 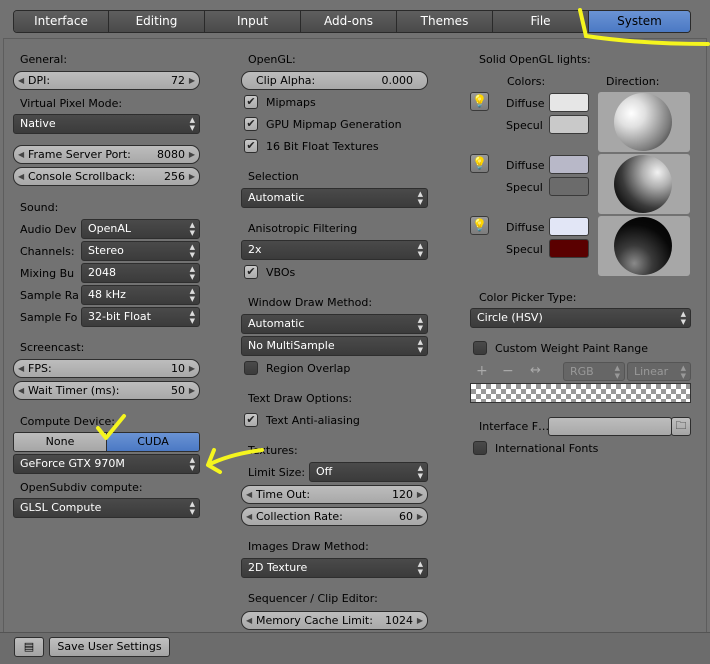 What do you see at coordinates (61, 21) in the screenshot?
I see `tab-interface: Interface` at bounding box center [61, 21].